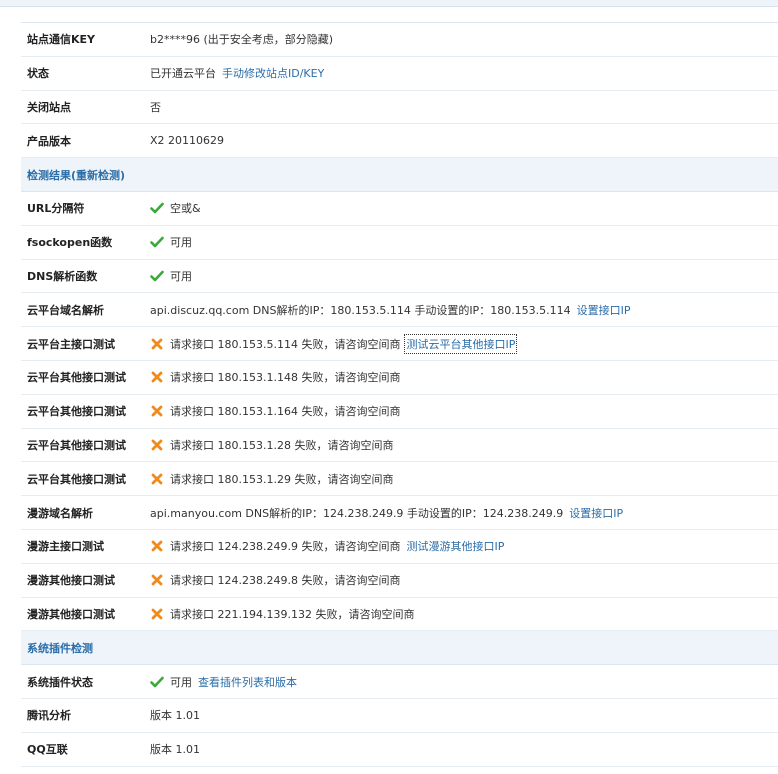 Image resolution: width=778 pixels, height=774 pixels. What do you see at coordinates (70, 243) in the screenshot?
I see `row-label: fsockopen函数` at bounding box center [70, 243].